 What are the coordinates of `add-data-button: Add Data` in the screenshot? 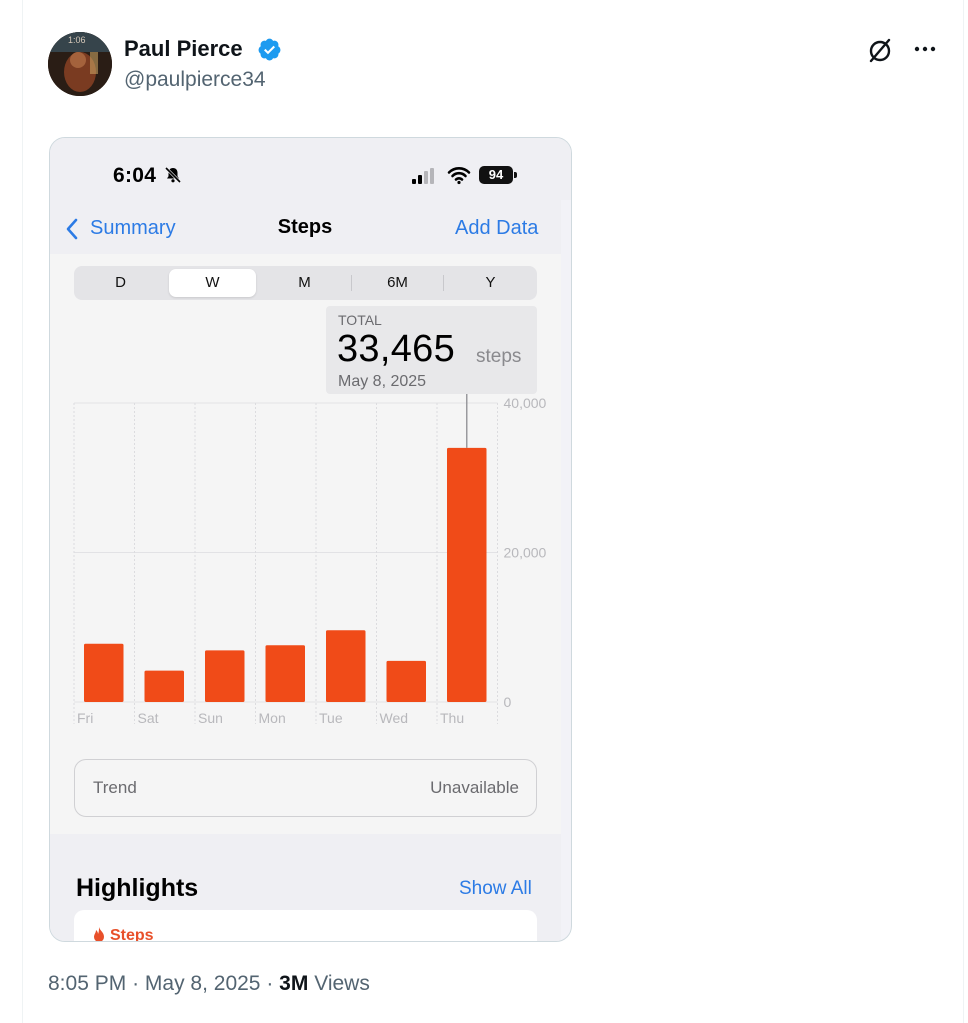 It's located at (496, 228).